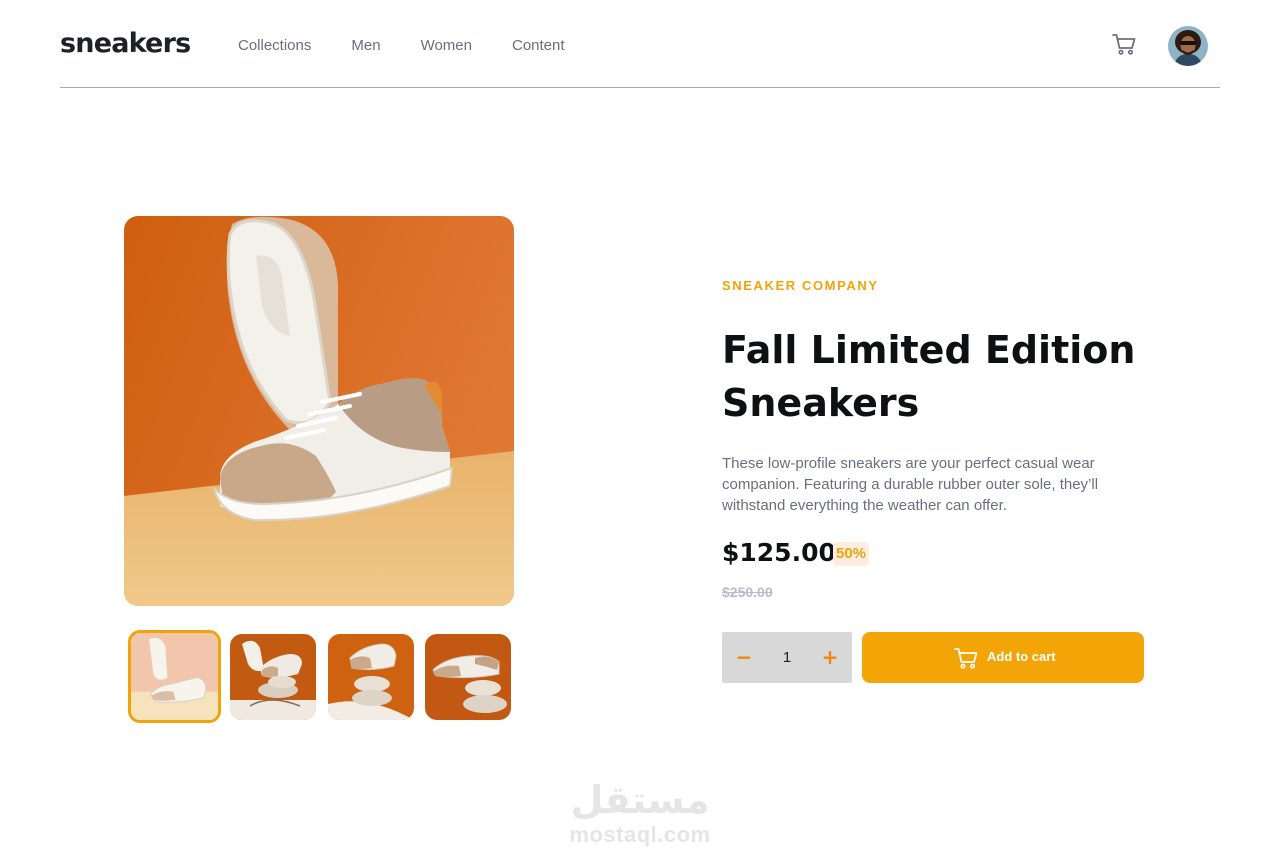  What do you see at coordinates (321, 676) in the screenshot?
I see `thumbnail-strip` at bounding box center [321, 676].